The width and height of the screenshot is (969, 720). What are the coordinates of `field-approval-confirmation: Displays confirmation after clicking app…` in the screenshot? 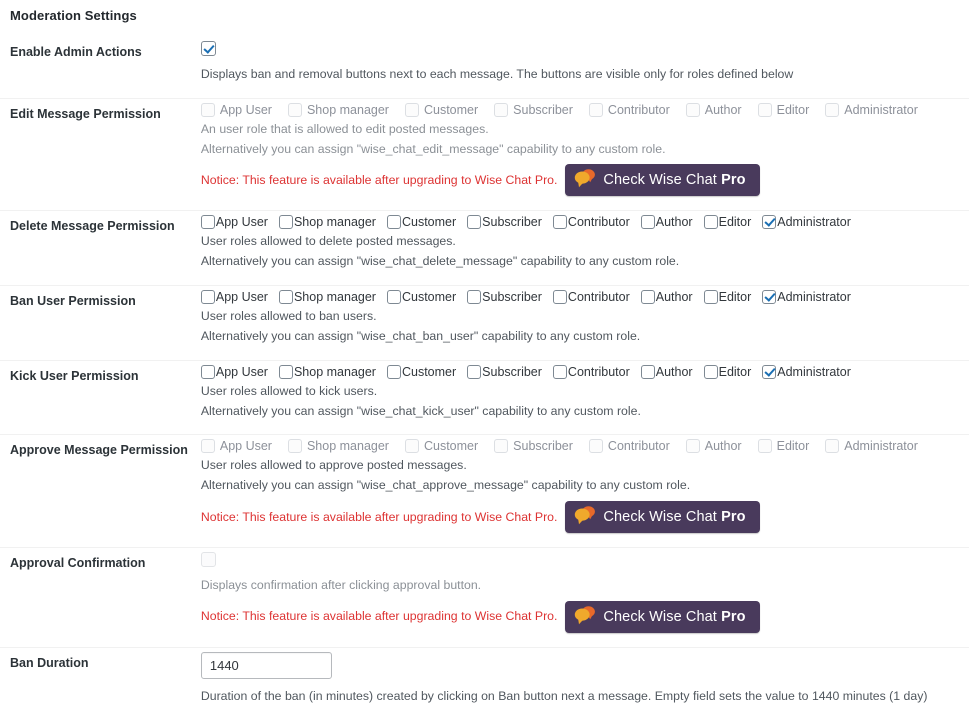 It's located at (583, 597).